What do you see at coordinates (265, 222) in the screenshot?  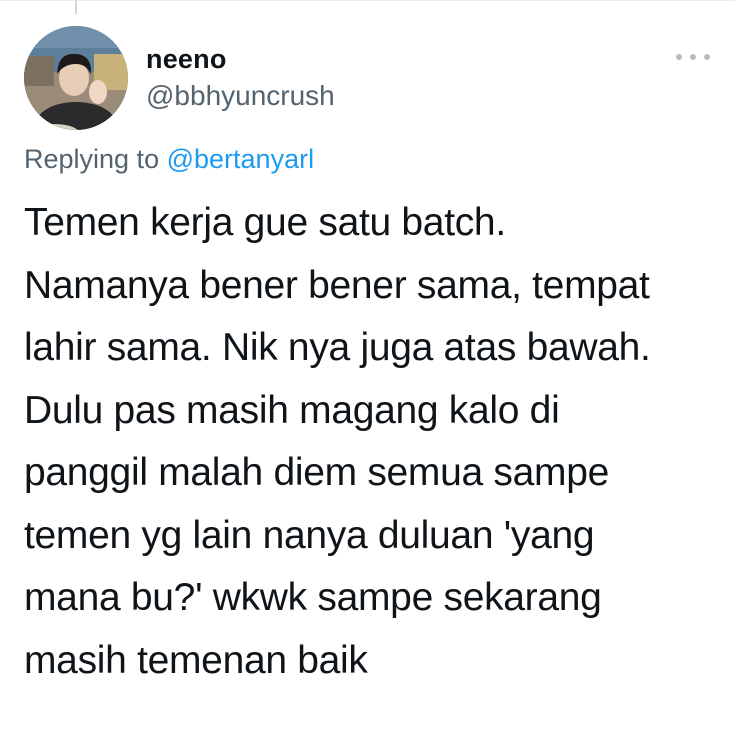 I see `tweet-text-line: Temen kerja gue satu batch.` at bounding box center [265, 222].